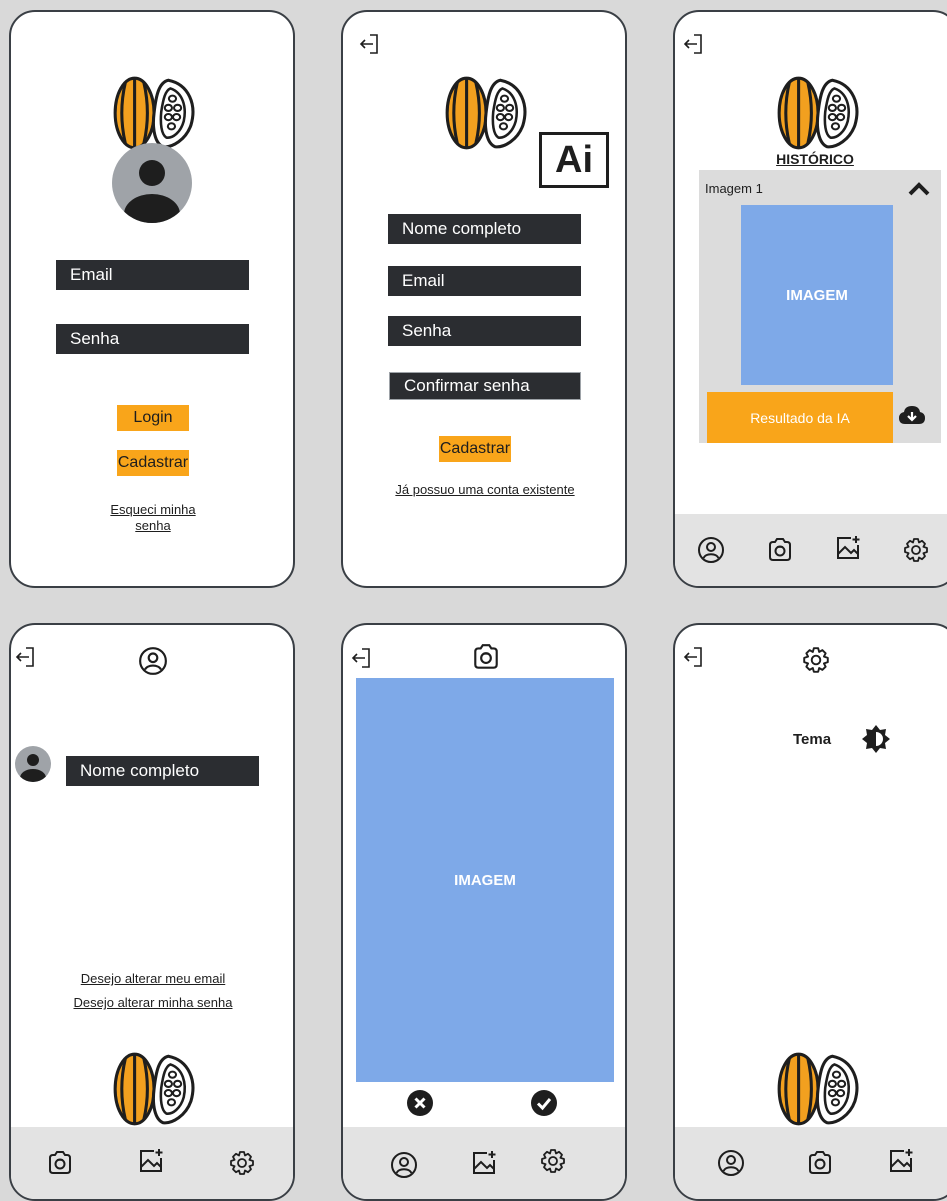 The image size is (947, 1201). What do you see at coordinates (485, 880) in the screenshot?
I see `camera-preview: IMAGEM` at bounding box center [485, 880].